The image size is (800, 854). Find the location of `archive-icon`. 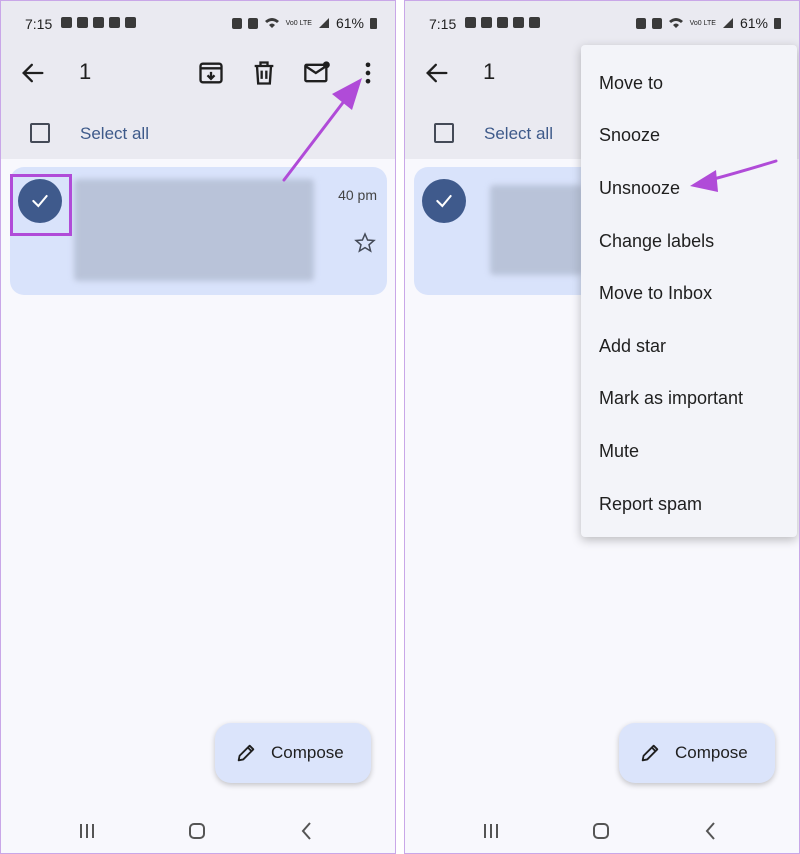

archive-icon is located at coordinates (211, 73).